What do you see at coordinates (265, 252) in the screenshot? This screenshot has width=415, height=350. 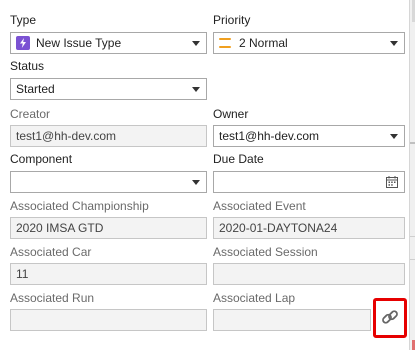 I see `assoc-session-label: Associated Session` at bounding box center [265, 252].